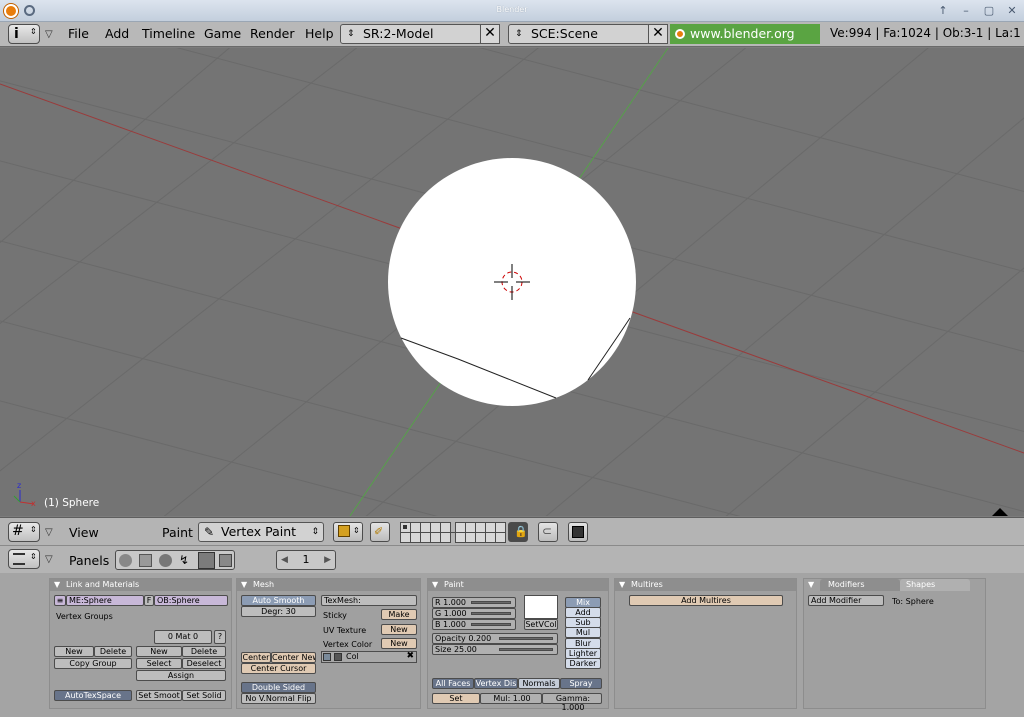 This screenshot has height=717, width=1024. Describe the element at coordinates (159, 651) in the screenshot. I see `material-new-button: New` at that location.